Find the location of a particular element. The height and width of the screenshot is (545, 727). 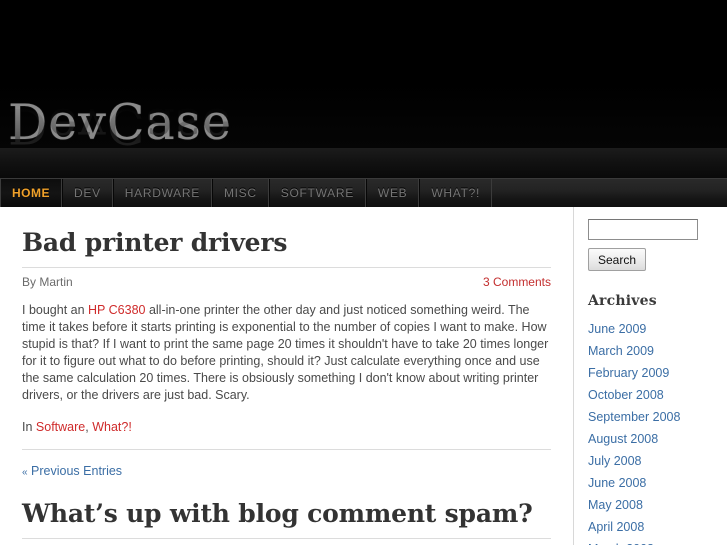

post-article-2: What’s up with blog comment spam? is located at coordinates (286, 519).